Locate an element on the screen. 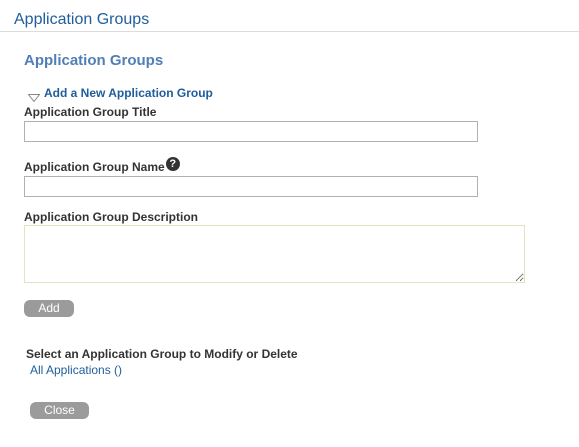  help-icon: ? is located at coordinates (172, 164).